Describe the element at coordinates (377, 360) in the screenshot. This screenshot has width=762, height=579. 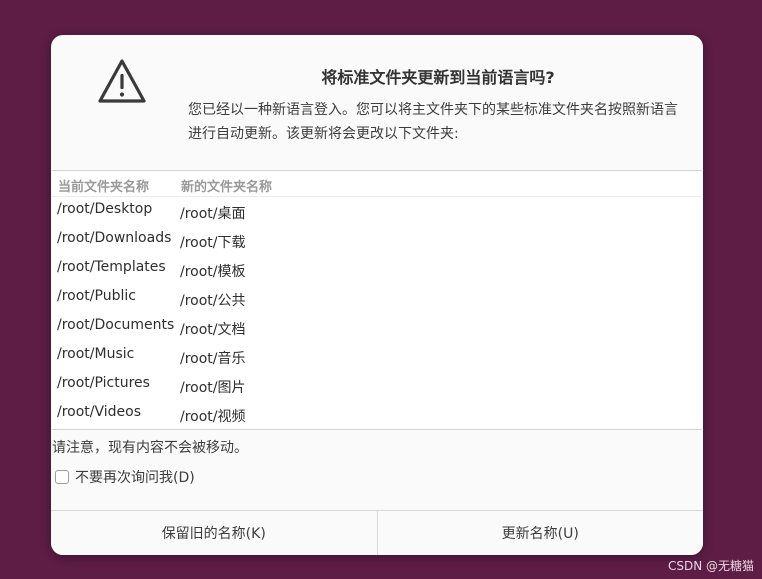
I see `table-row: /root/Music /root/音乐` at that location.